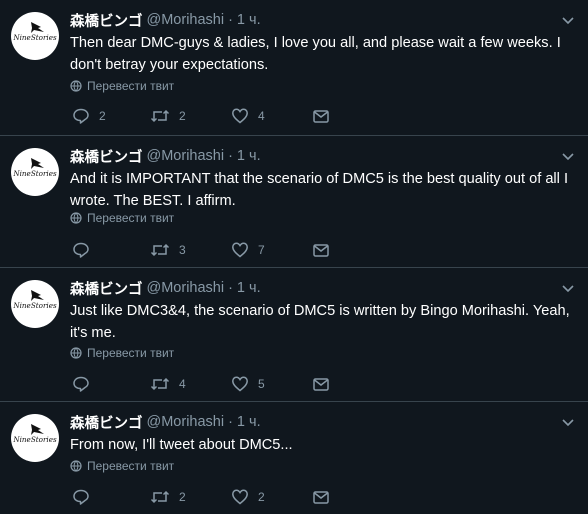 The height and width of the screenshot is (514, 588). I want to click on tweet-actions: 3 7, so click(207, 250).